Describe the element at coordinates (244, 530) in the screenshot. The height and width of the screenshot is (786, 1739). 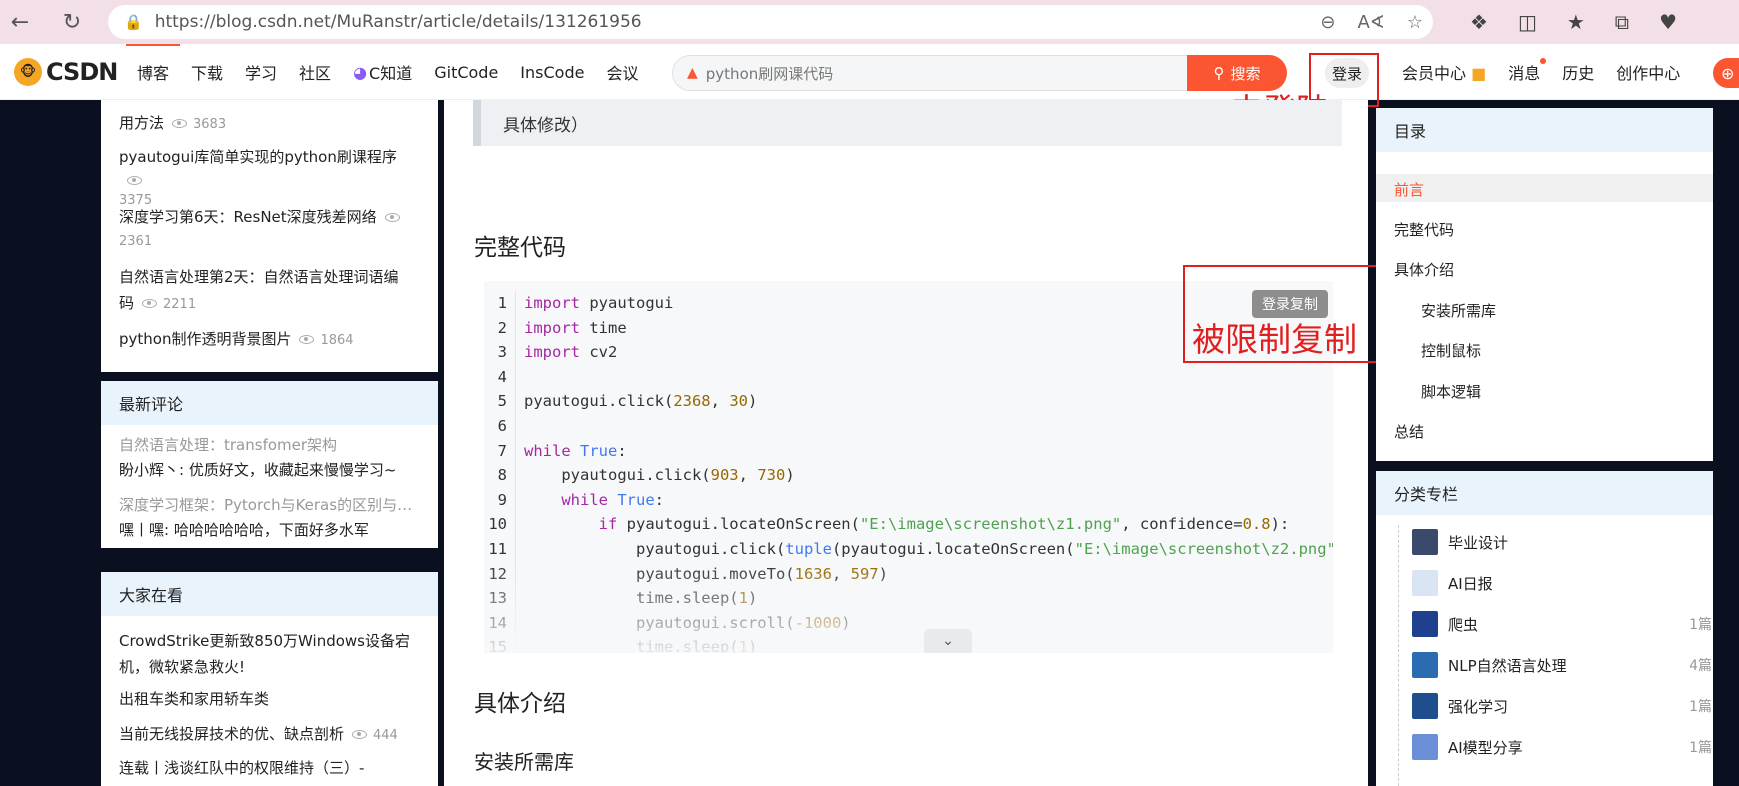
I see `comment-text: 嘿丨嘿: 哈哈哈哈哈哈，下面好多水军` at that location.